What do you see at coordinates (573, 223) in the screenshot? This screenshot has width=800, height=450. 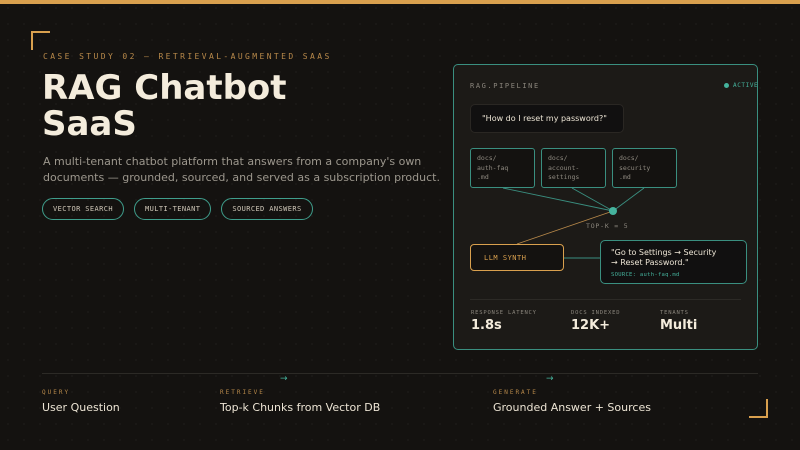 I see `pipeline-wiring` at bounding box center [573, 223].